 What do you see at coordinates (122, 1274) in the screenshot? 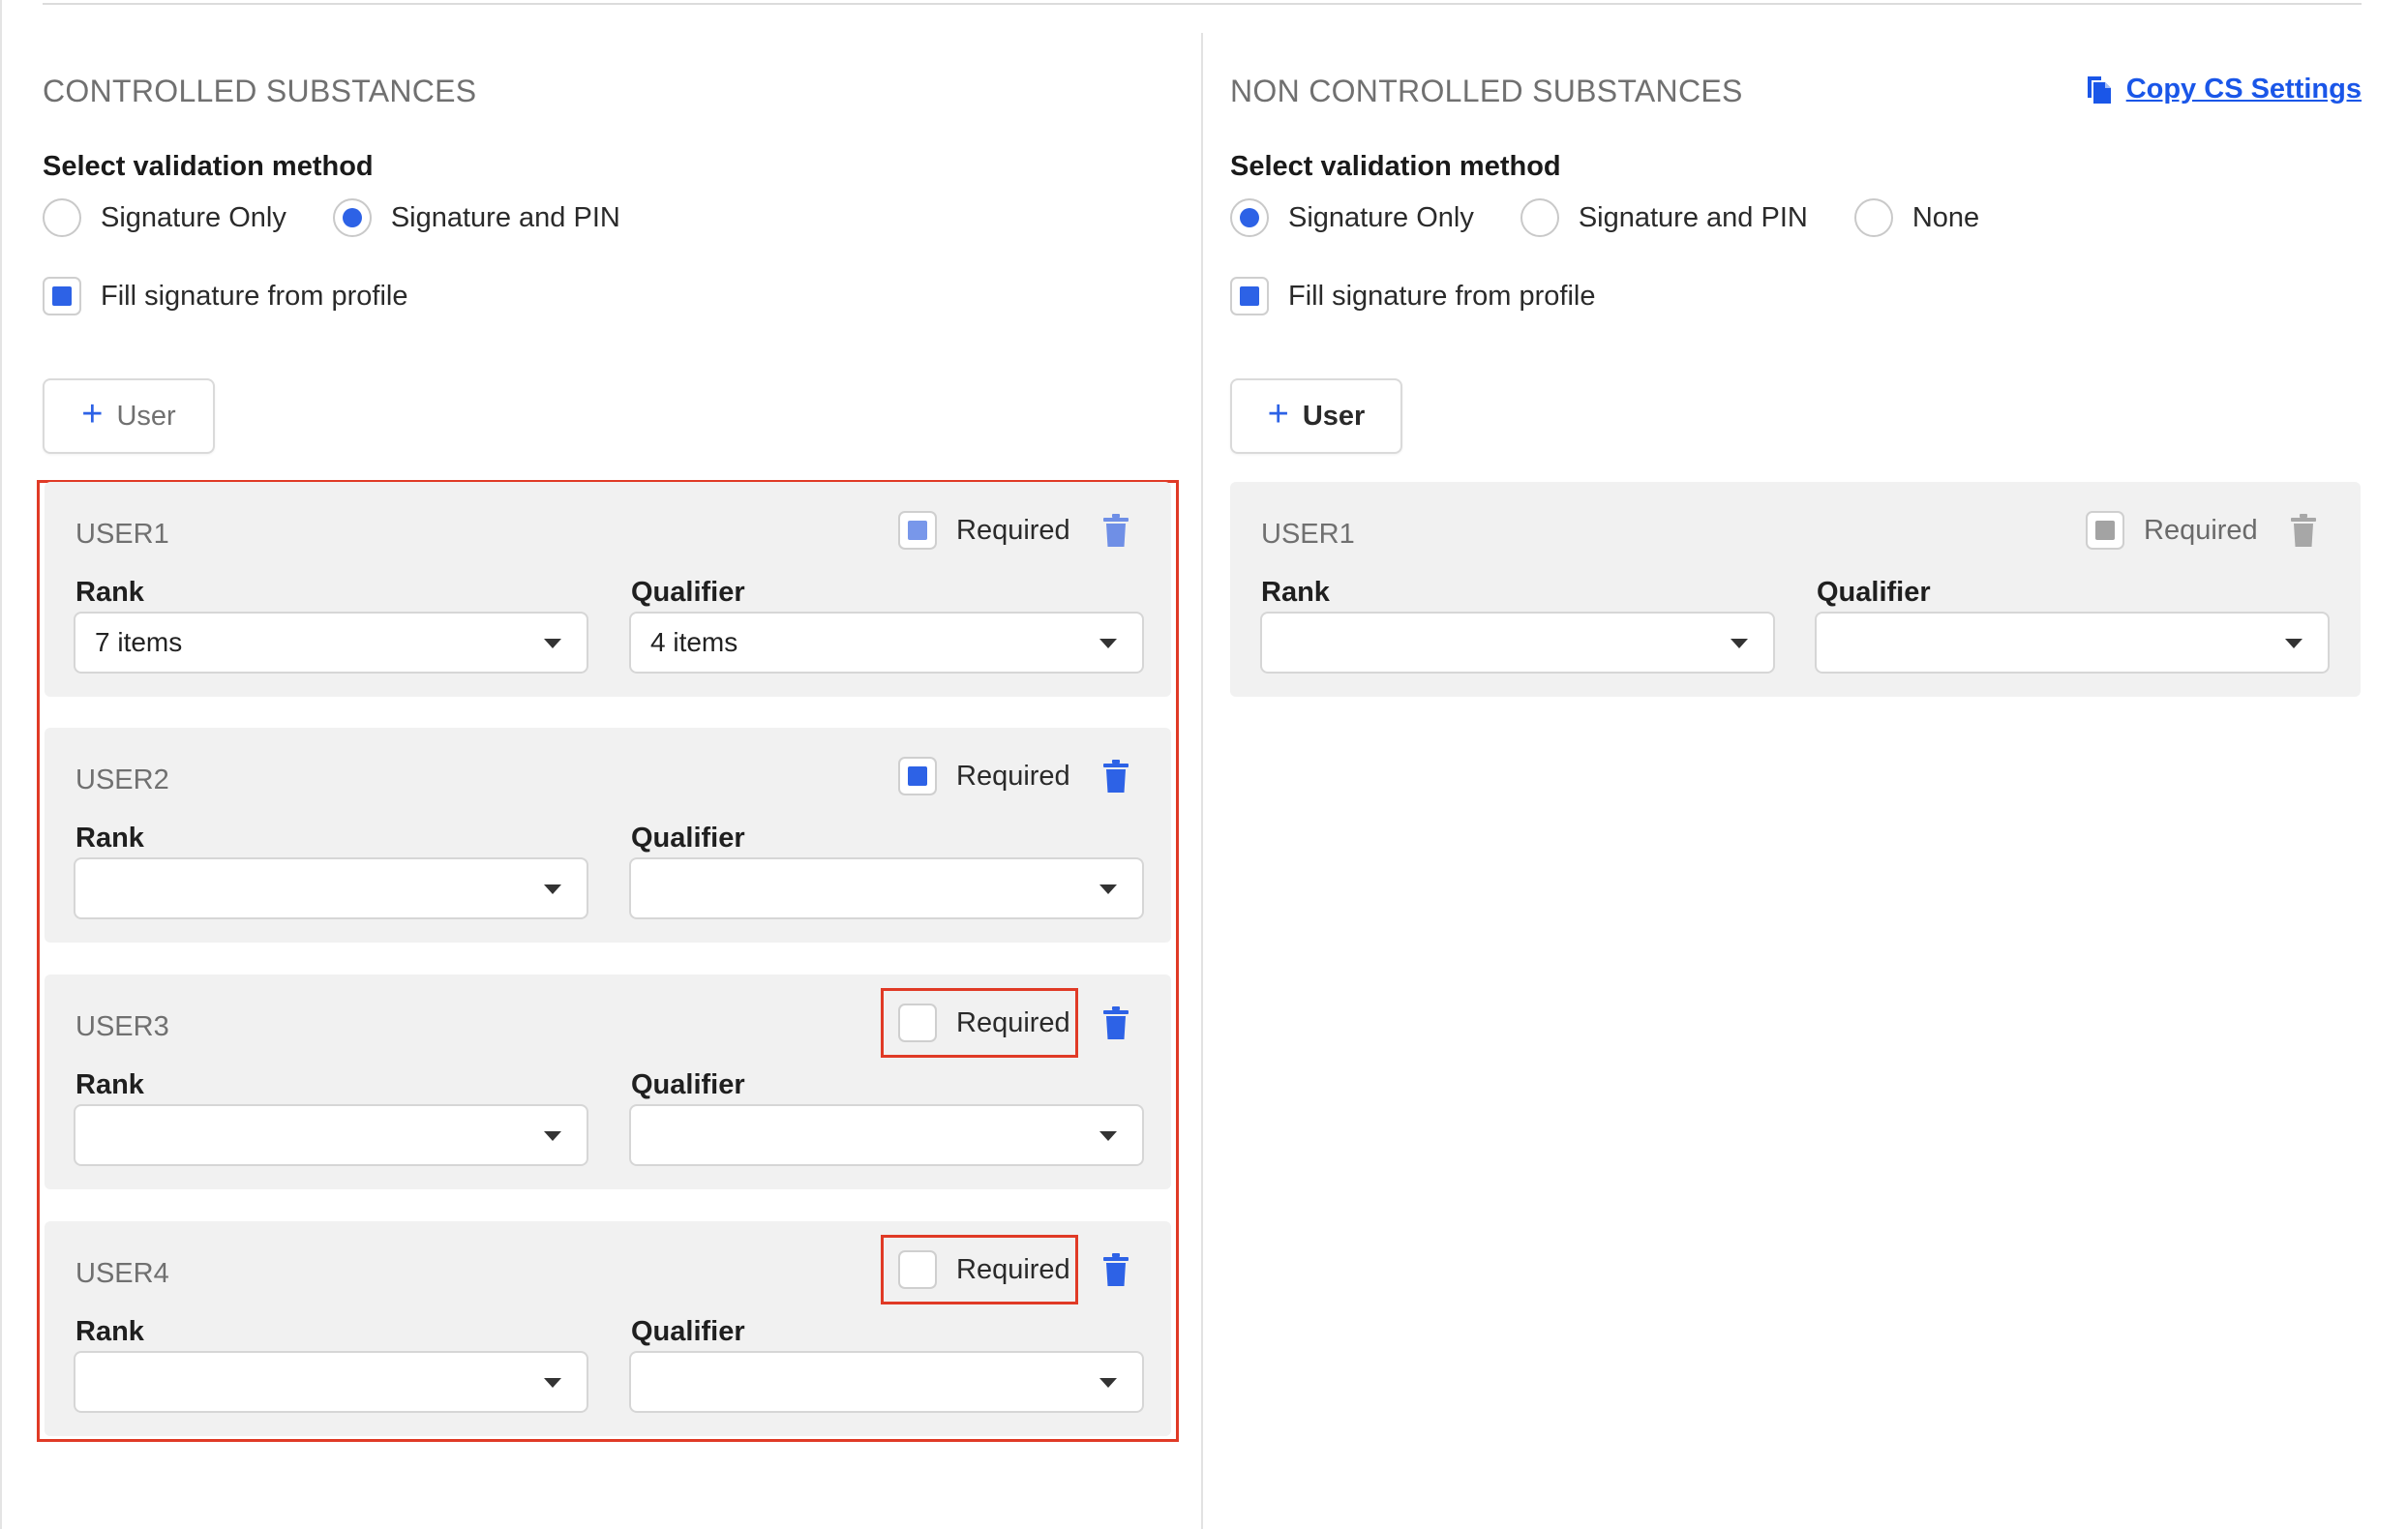
I see `user-title: USER4` at bounding box center [122, 1274].